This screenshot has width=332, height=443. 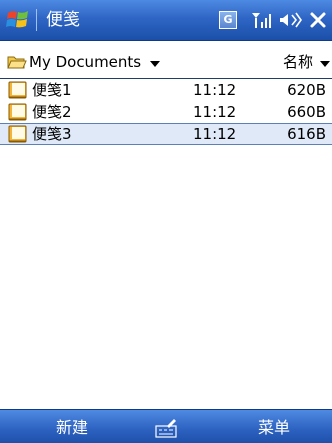 What do you see at coordinates (318, 20) in the screenshot?
I see `close-icon` at bounding box center [318, 20].